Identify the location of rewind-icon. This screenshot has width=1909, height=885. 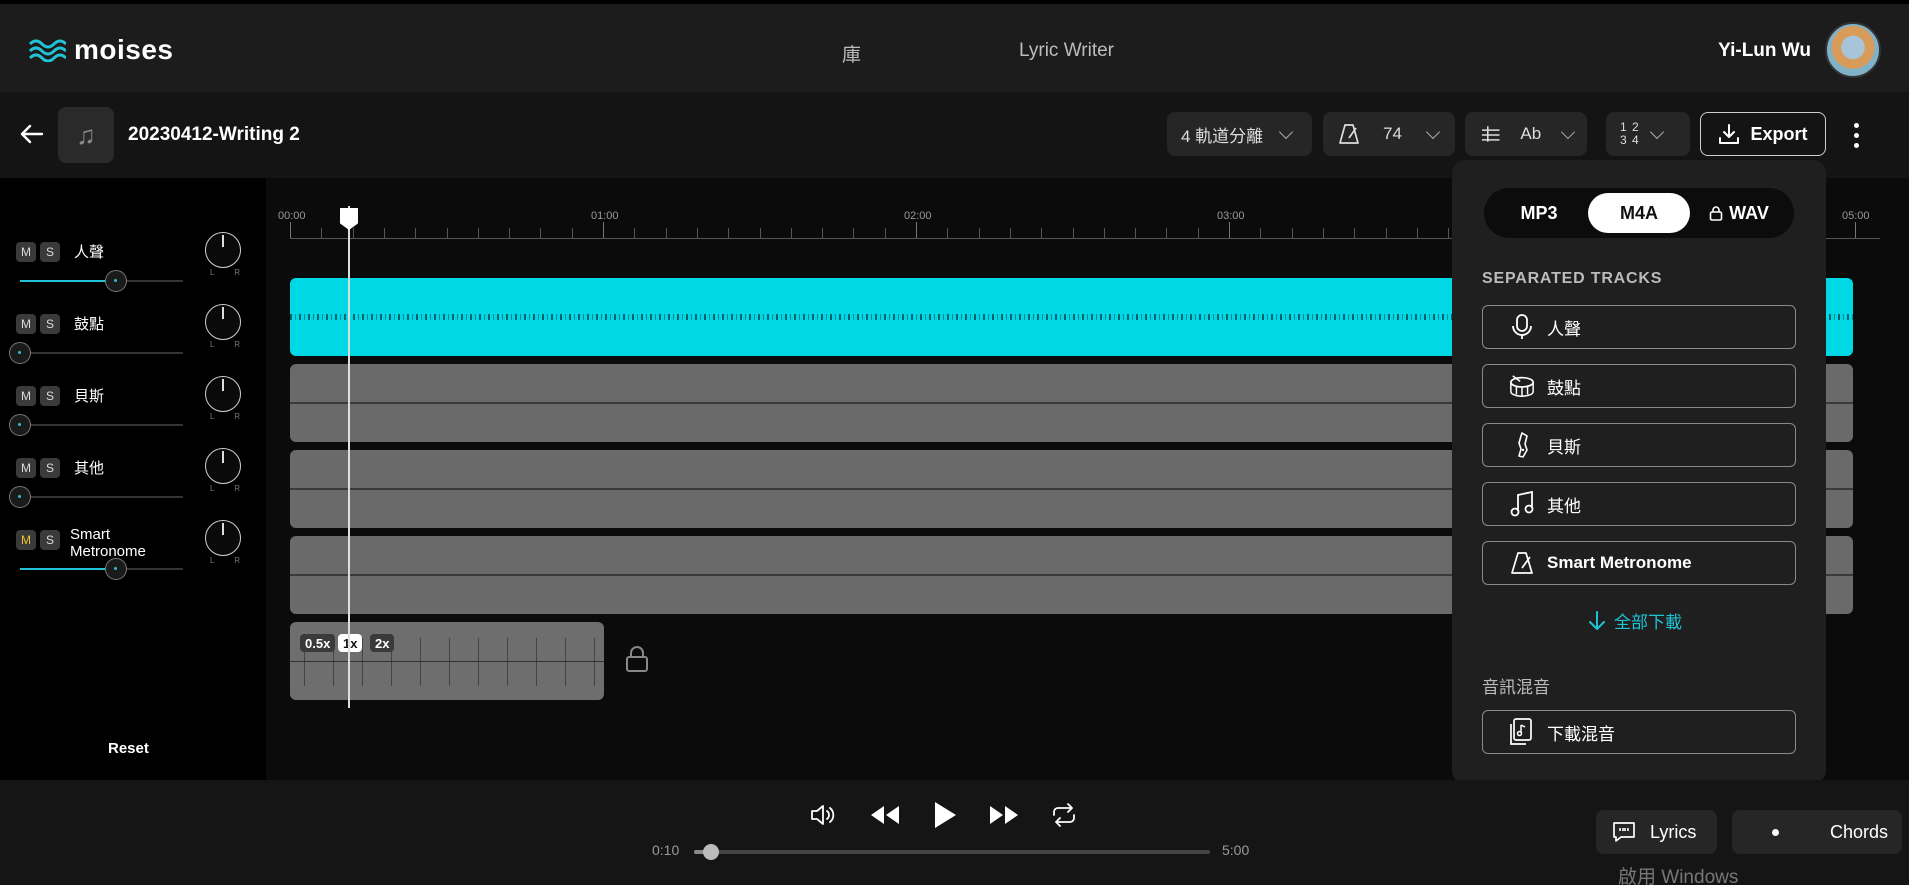
(885, 815).